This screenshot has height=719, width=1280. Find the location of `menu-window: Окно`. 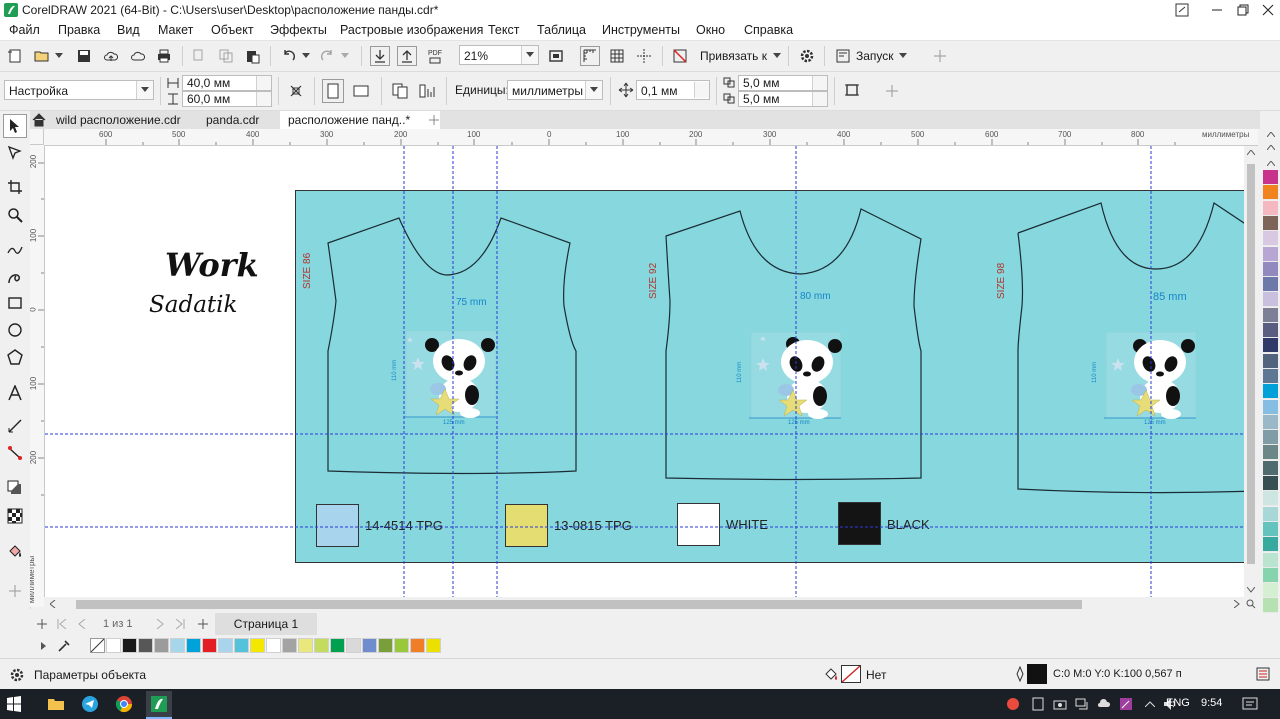

menu-window: Окно is located at coordinates (710, 30).